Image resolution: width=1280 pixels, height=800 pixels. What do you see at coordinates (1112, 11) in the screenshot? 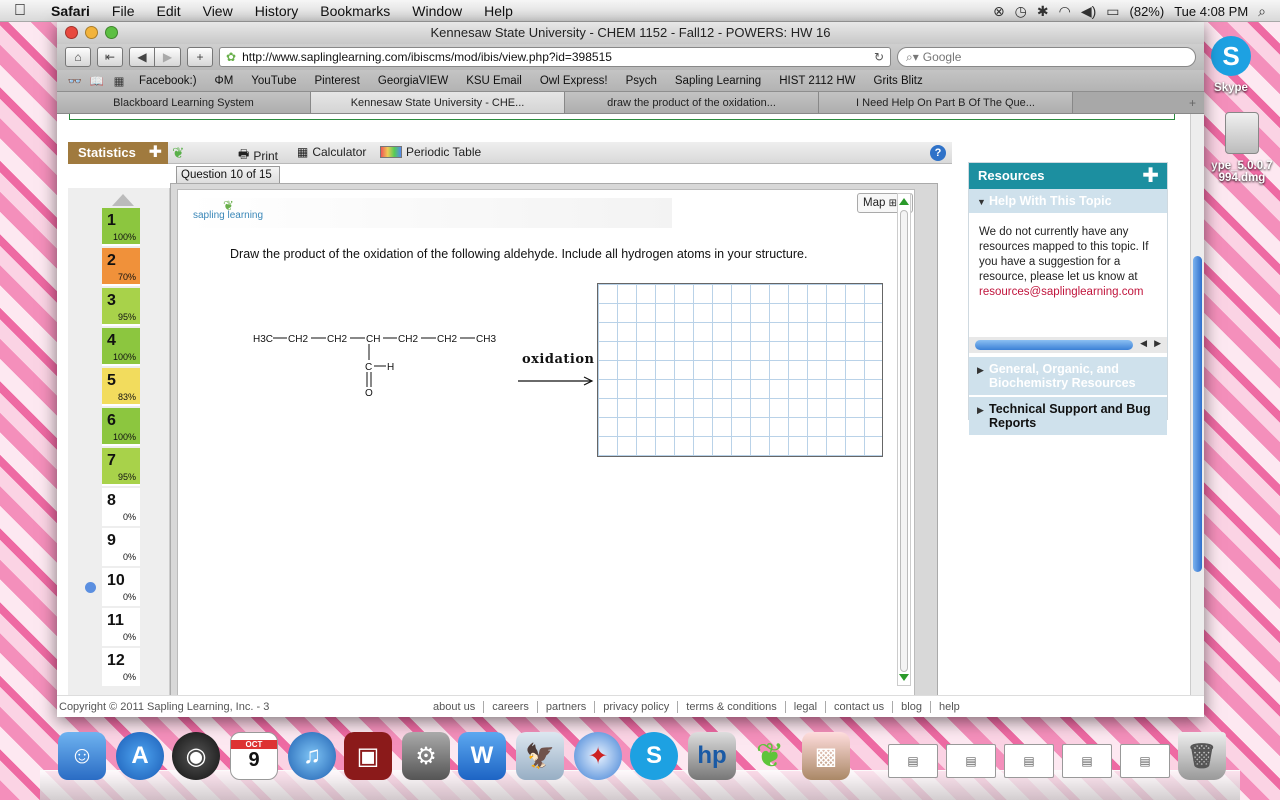
I see `battery-icon: ▭` at bounding box center [1112, 11].